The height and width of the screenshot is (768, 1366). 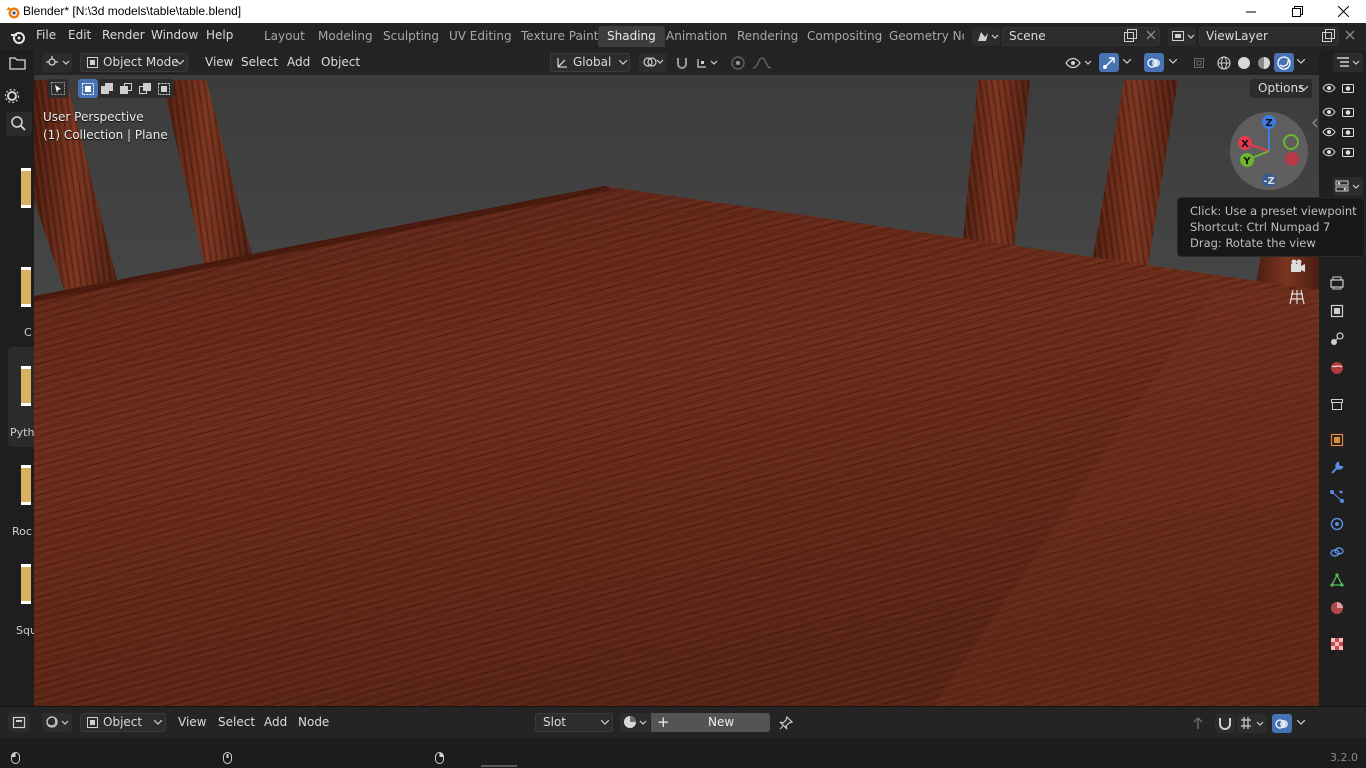 What do you see at coordinates (653, 62) in the screenshot?
I see `pivot-point-button` at bounding box center [653, 62].